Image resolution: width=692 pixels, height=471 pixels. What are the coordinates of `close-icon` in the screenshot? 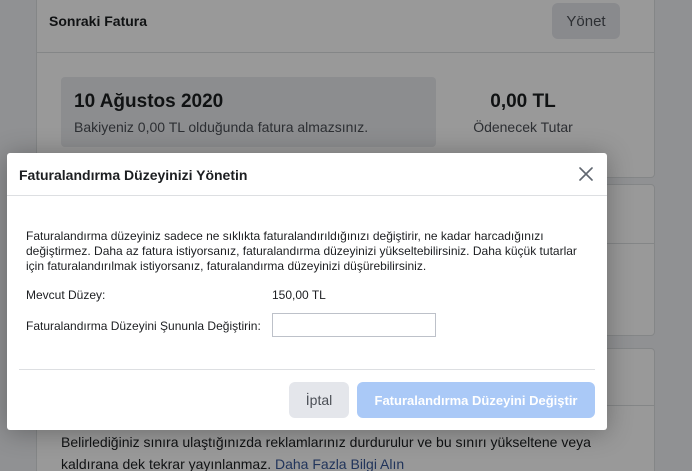 It's located at (586, 174).